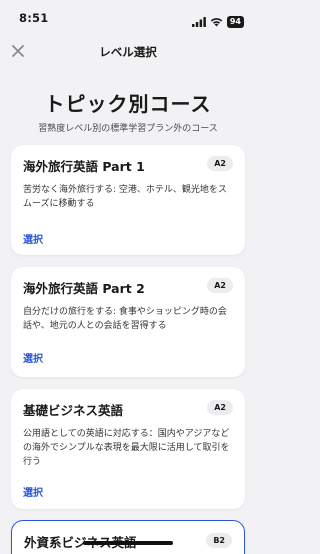 Image resolution: width=320 pixels, height=554 pixels. What do you see at coordinates (128, 543) in the screenshot?
I see `home-indicator` at bounding box center [128, 543].